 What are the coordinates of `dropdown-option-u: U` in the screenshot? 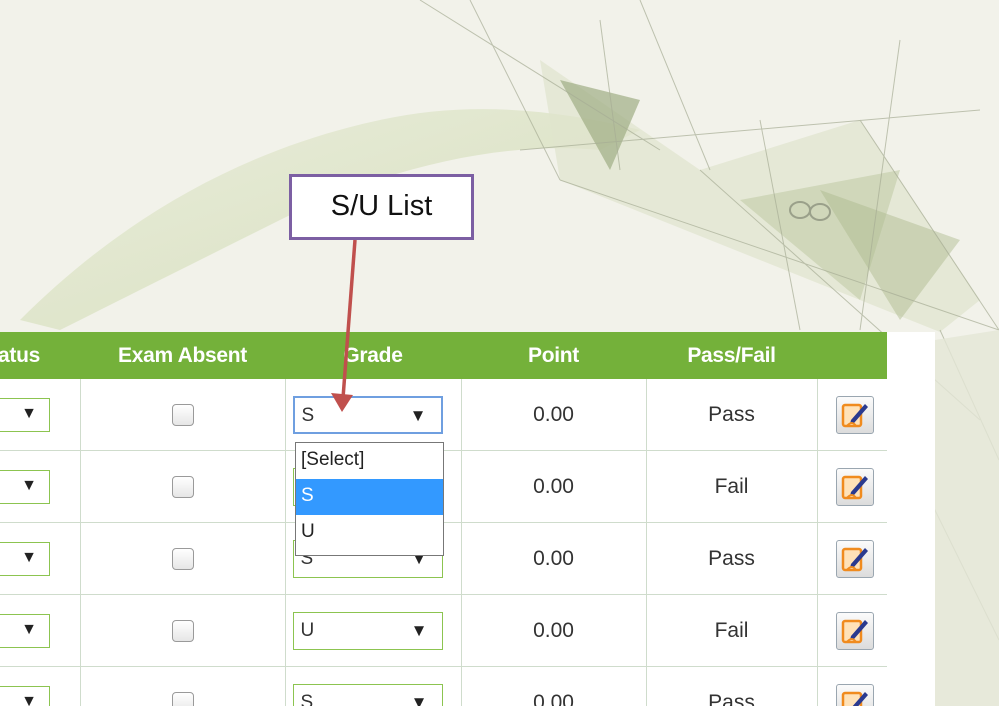 It's located at (369, 533).